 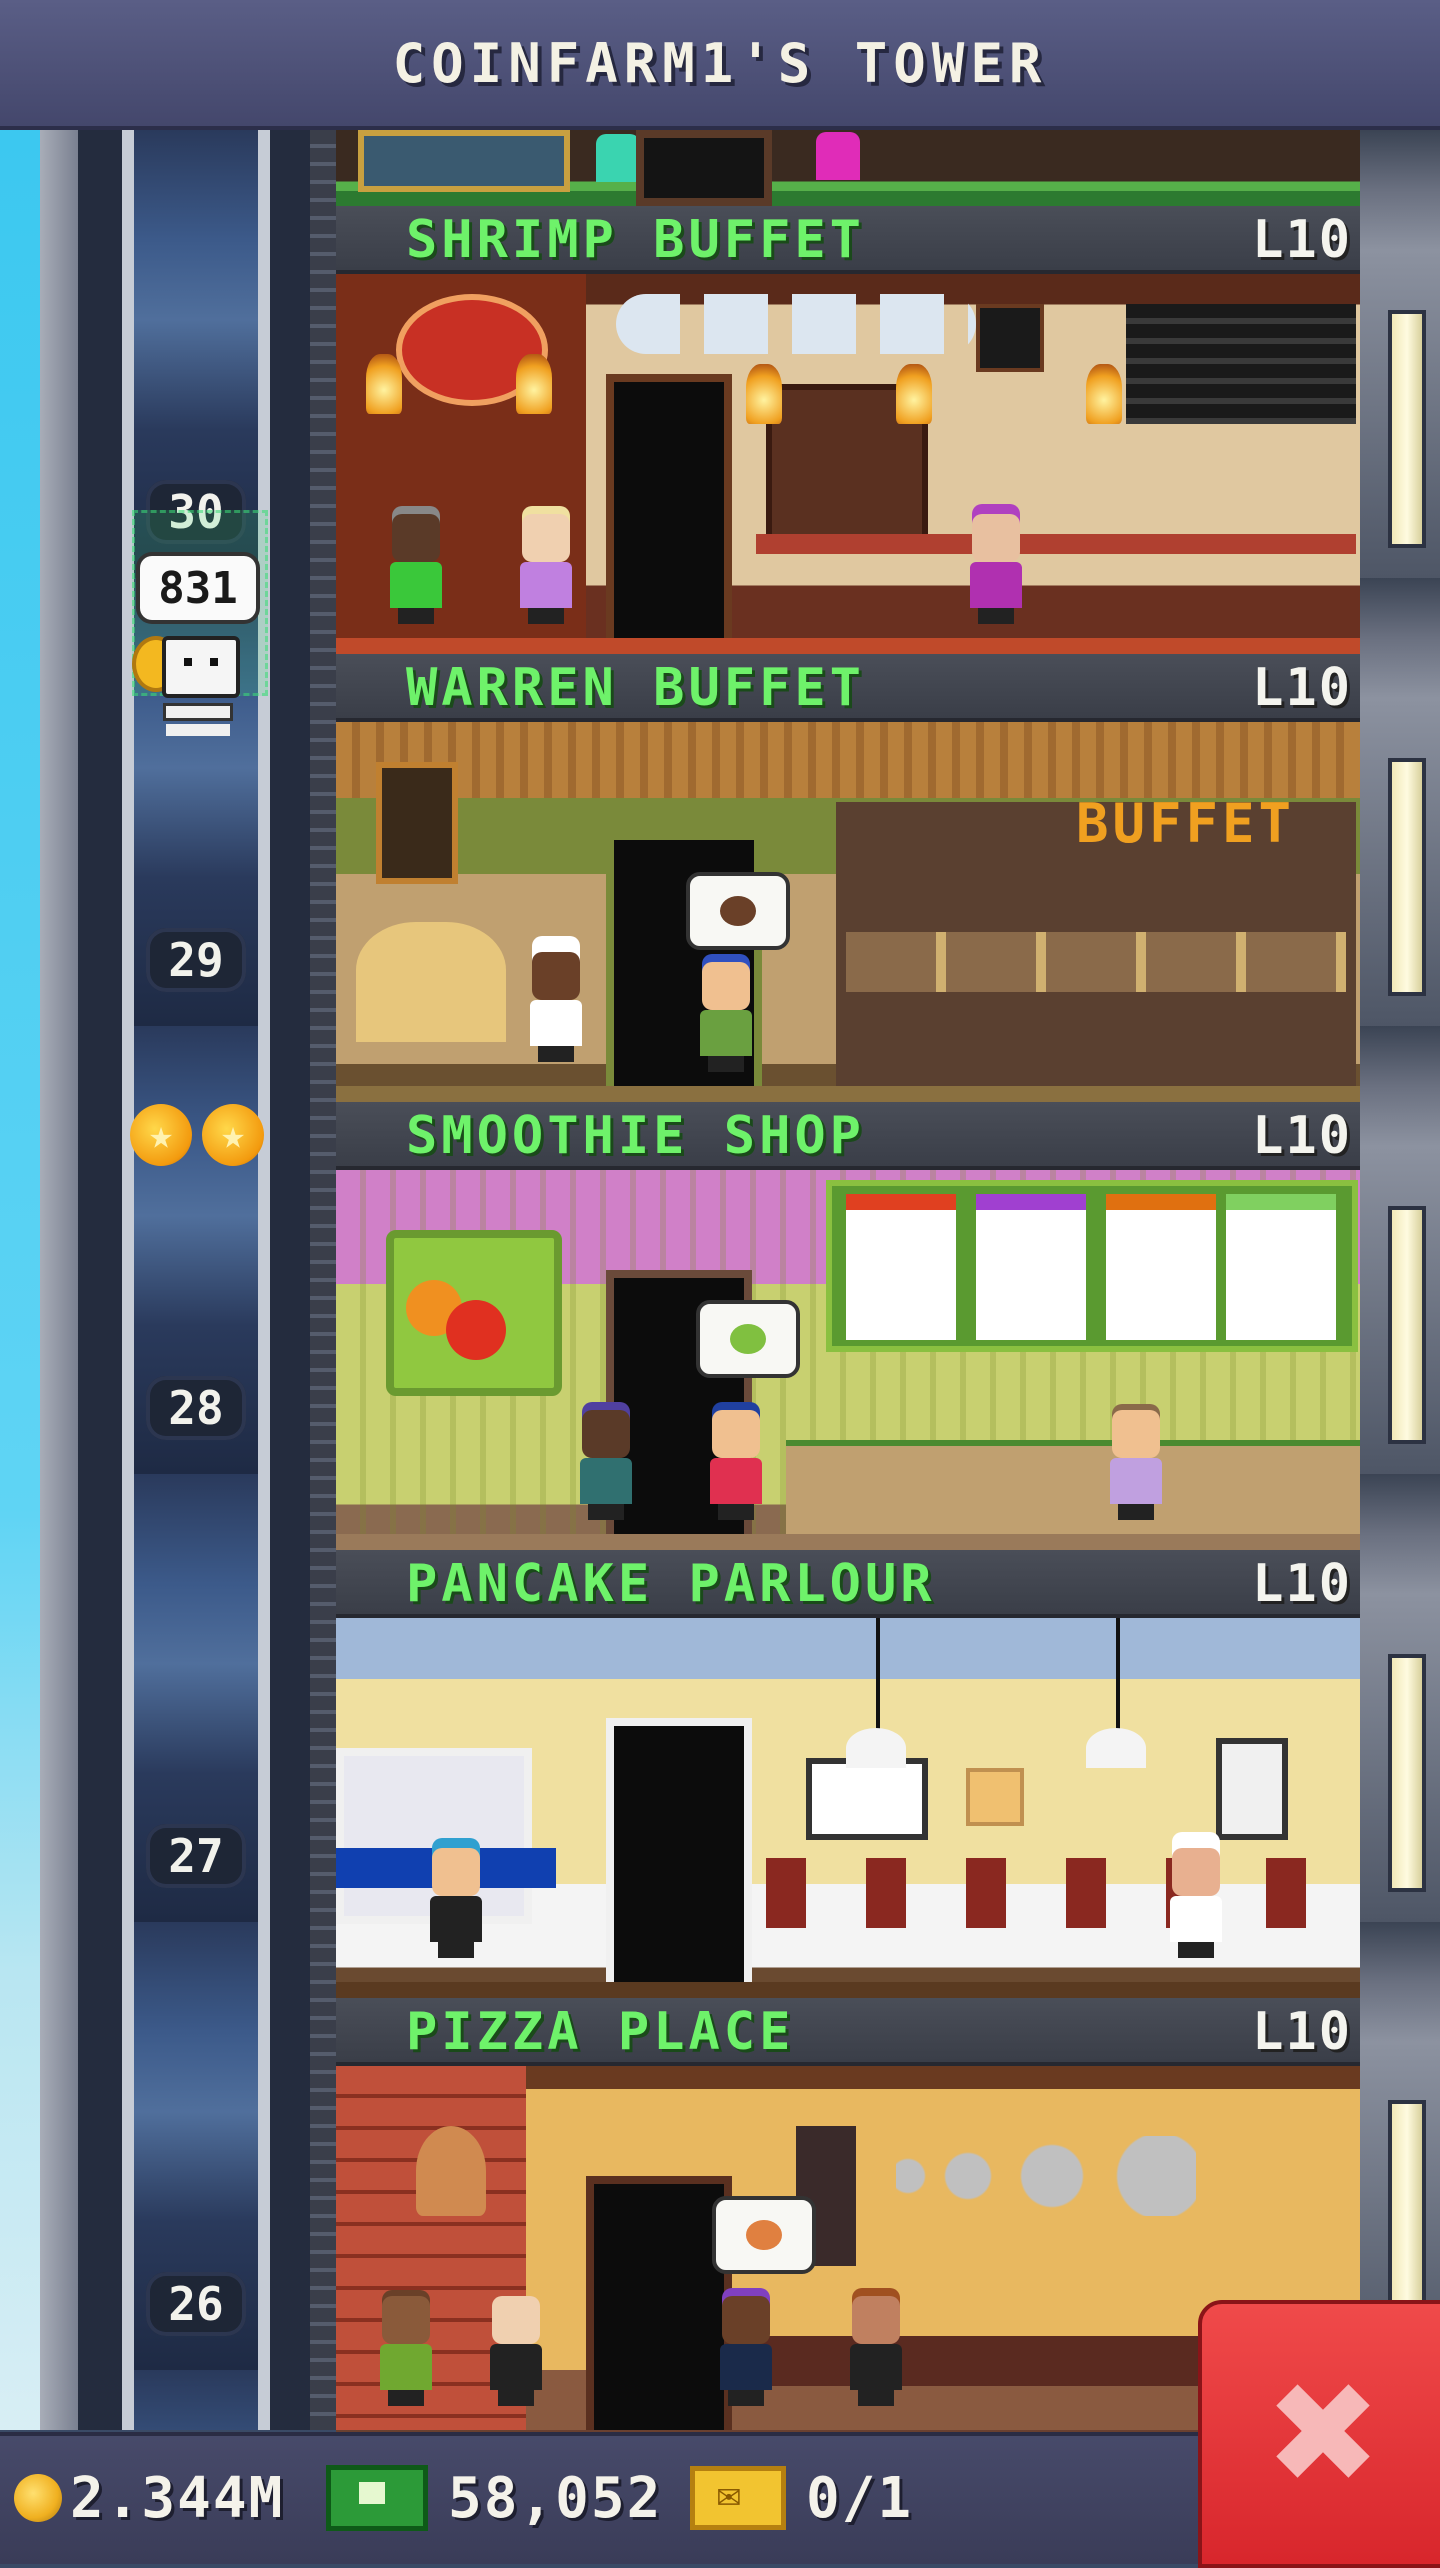 I want to click on floor-room: BUFFET, so click(x=848, y=912).